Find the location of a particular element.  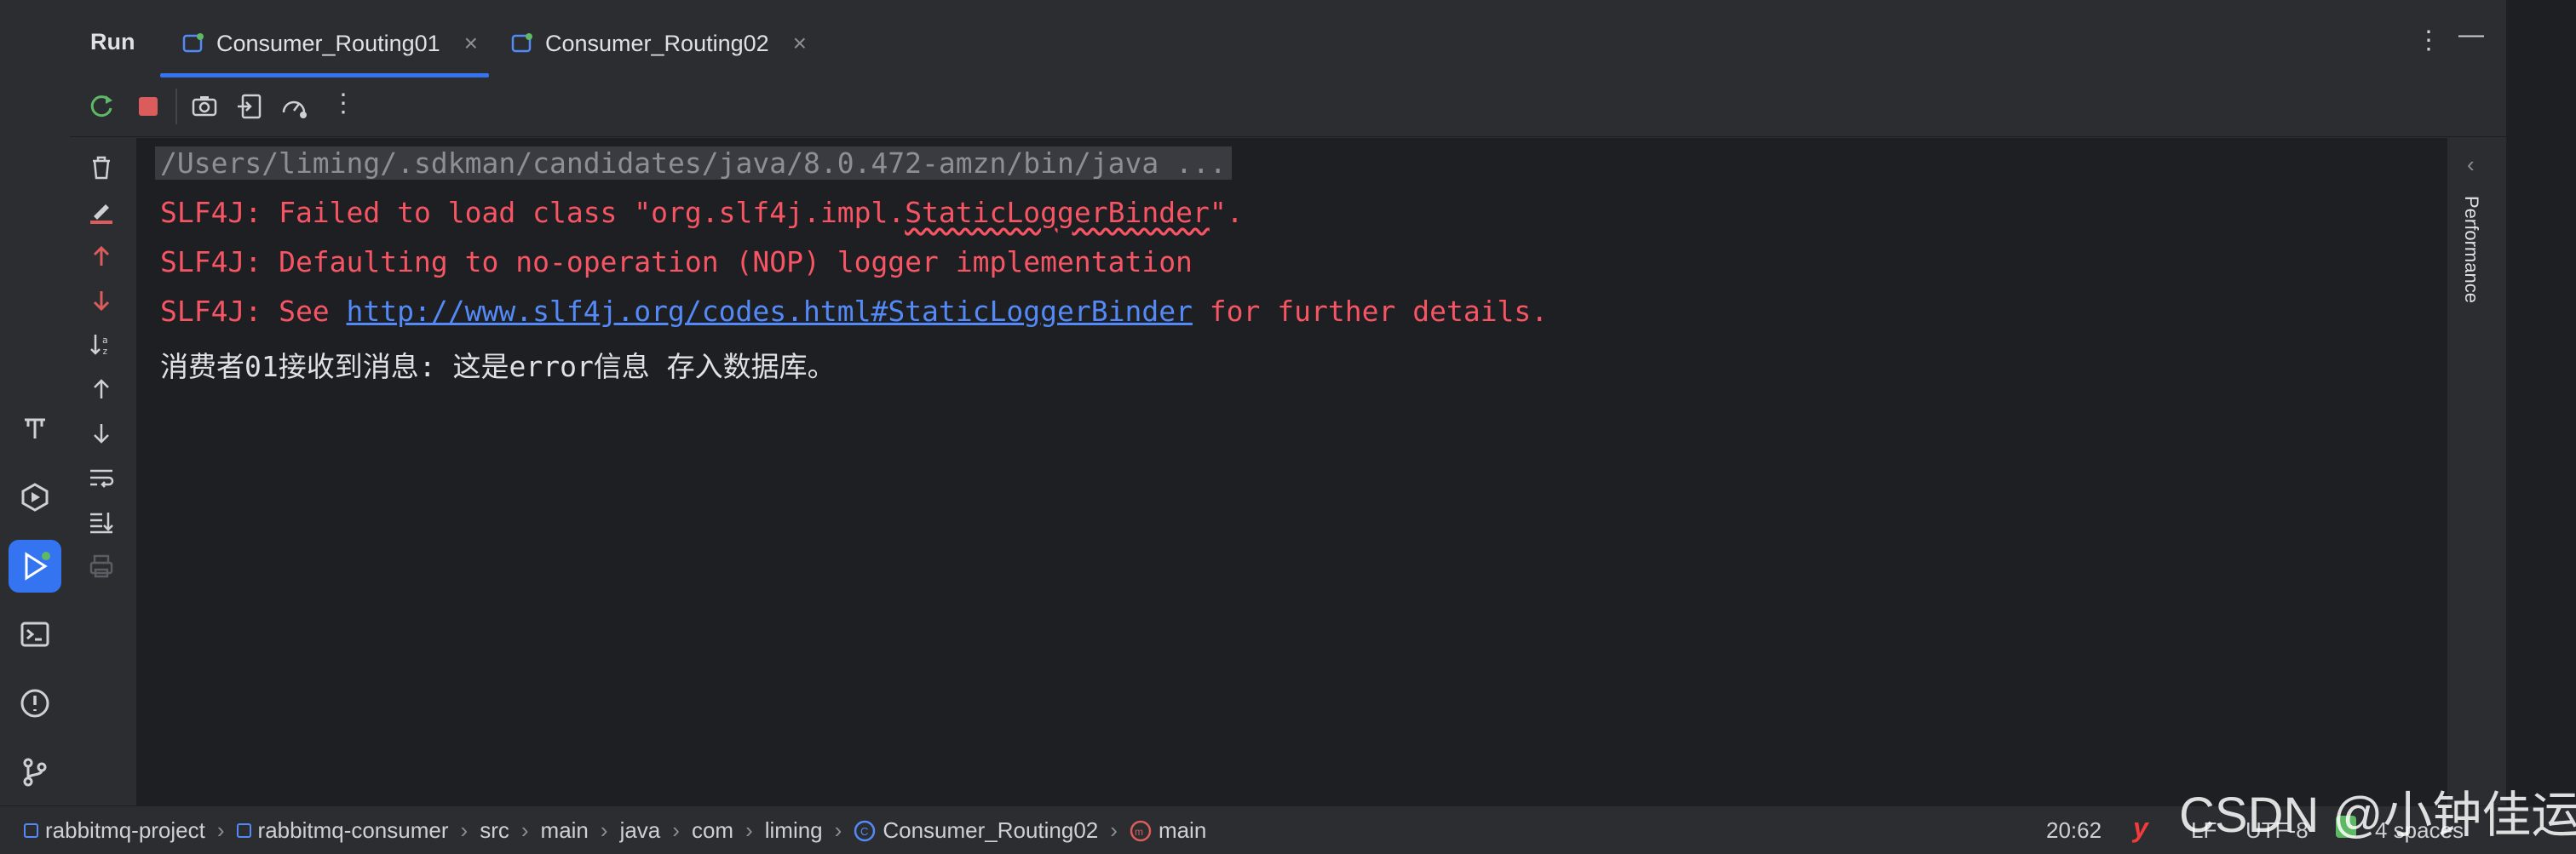

services-icon is located at coordinates (35, 498).